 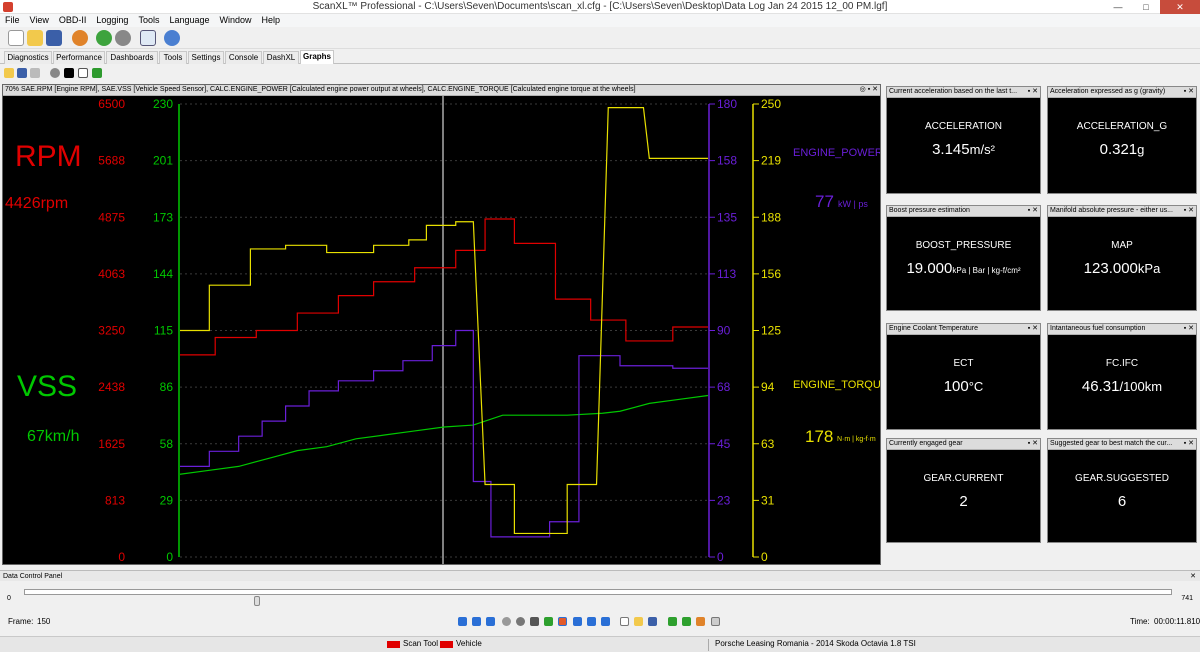 What do you see at coordinates (727, 161) in the screenshot?
I see `power-tick-label: 158` at bounding box center [727, 161].